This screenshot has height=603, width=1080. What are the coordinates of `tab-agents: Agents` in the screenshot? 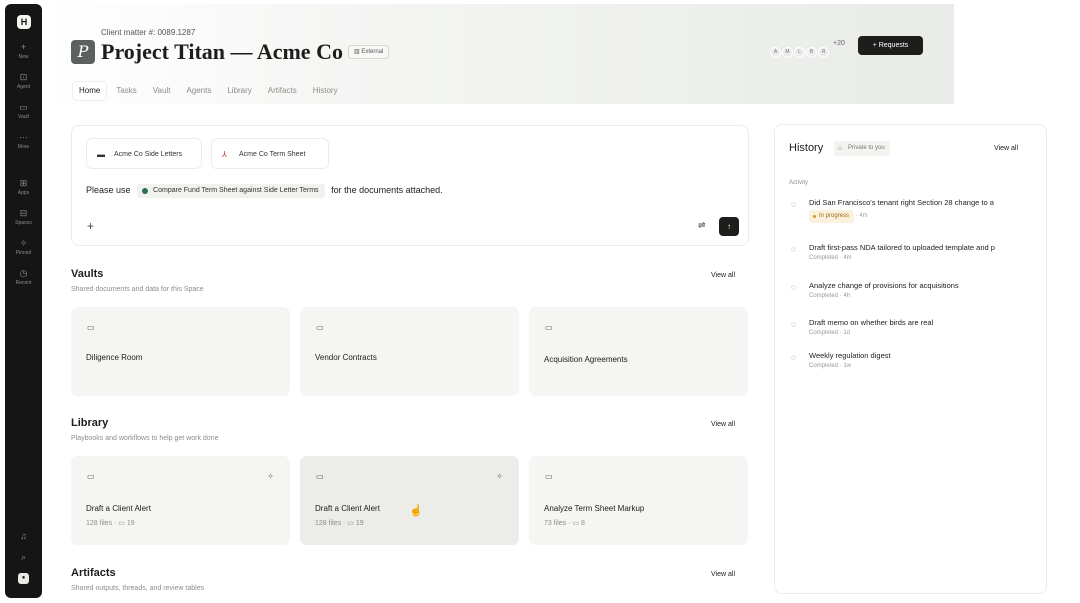 It's located at (198, 91).